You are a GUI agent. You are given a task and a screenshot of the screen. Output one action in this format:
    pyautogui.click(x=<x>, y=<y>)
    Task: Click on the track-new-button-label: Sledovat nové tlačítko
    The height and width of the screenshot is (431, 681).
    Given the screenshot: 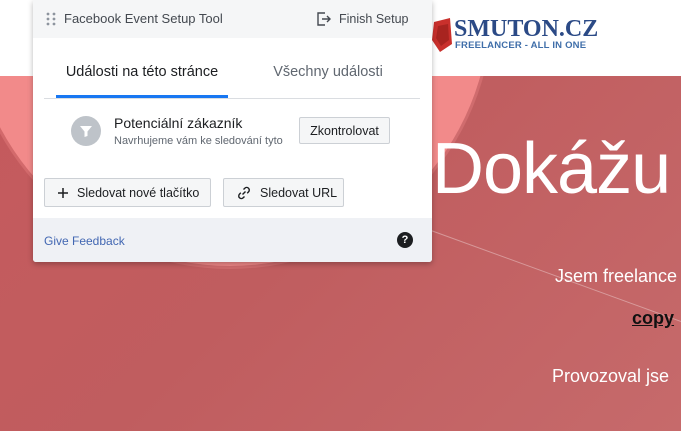 What is the action you would take?
    pyautogui.click(x=138, y=192)
    